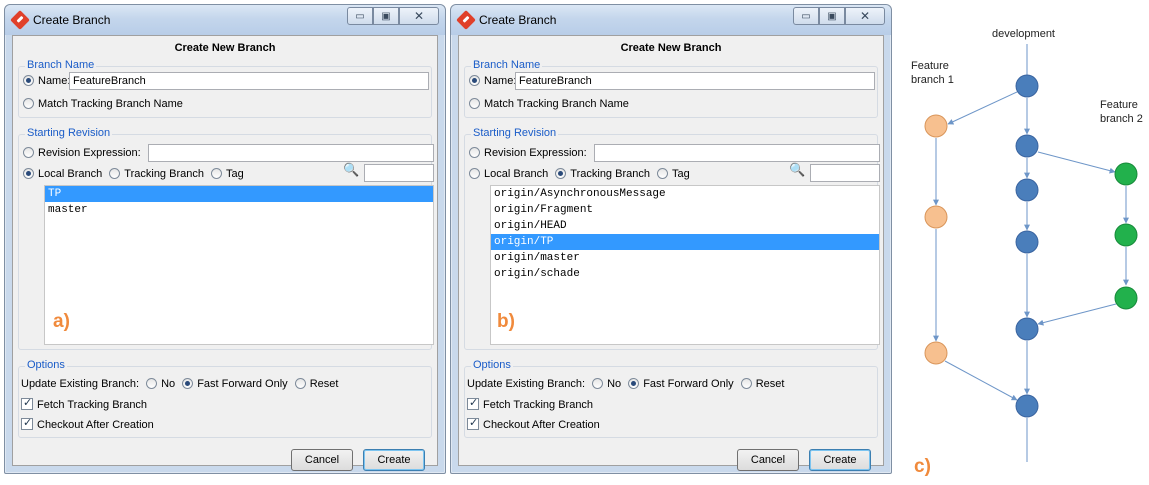 The height and width of the screenshot is (485, 1149). Describe the element at coordinates (685, 210) in the screenshot. I see `list-item: origin/Fragment` at that location.